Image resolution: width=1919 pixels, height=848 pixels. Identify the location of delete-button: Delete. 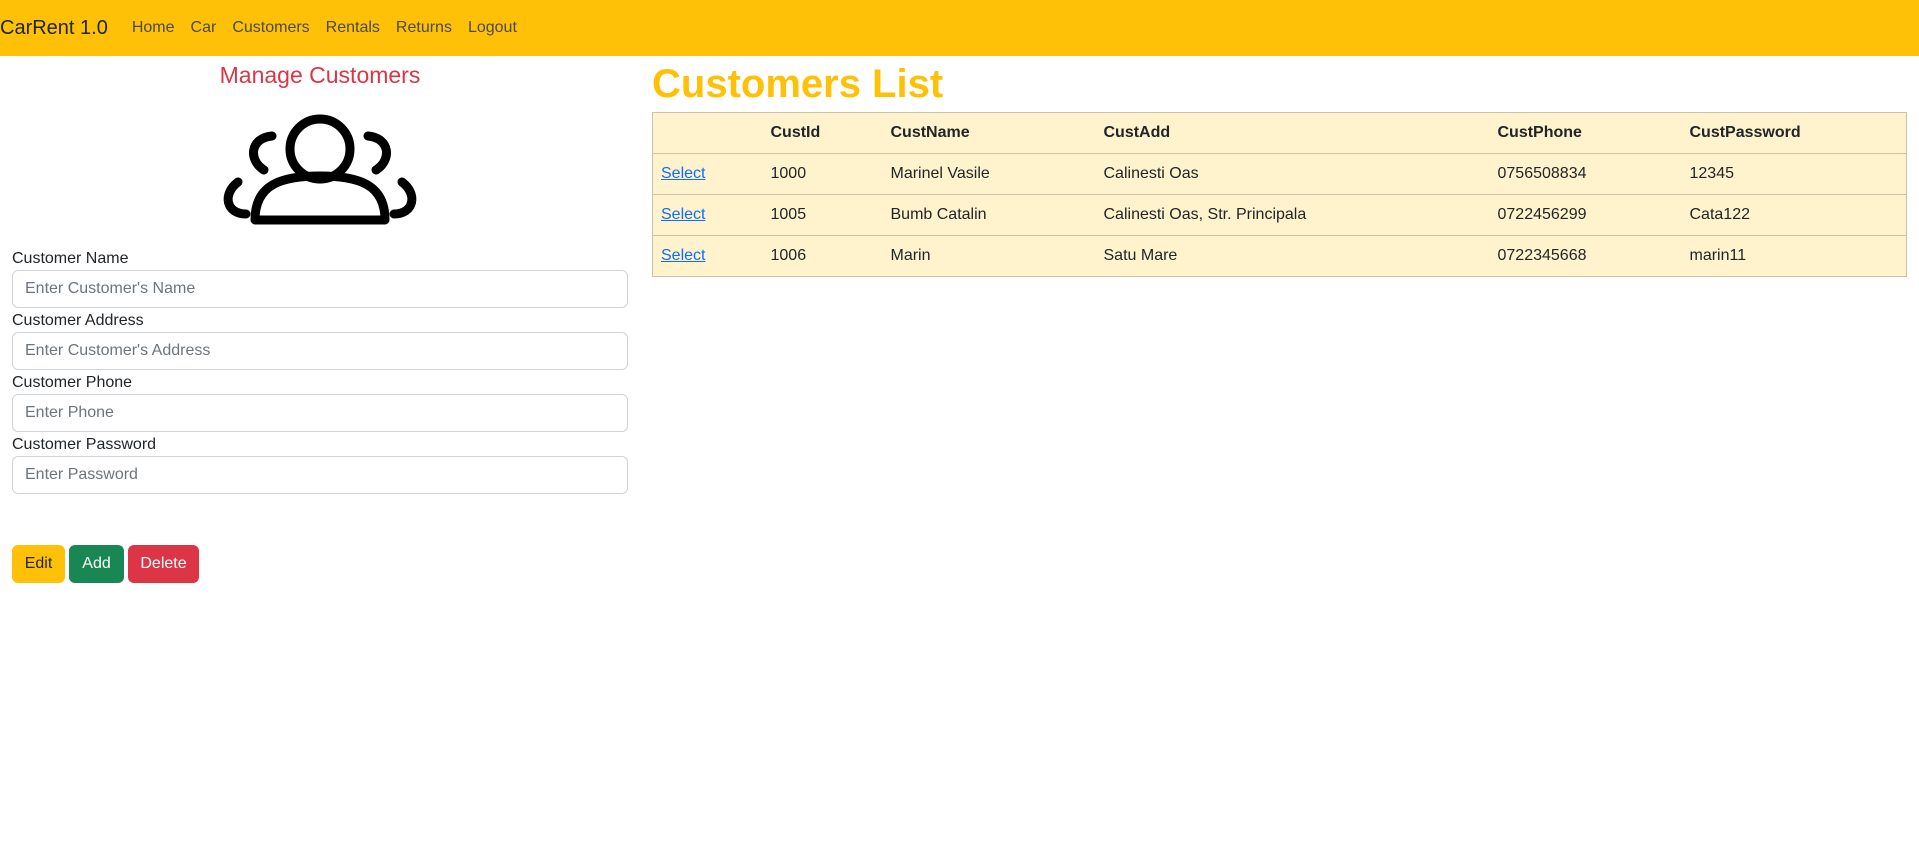
(163, 564).